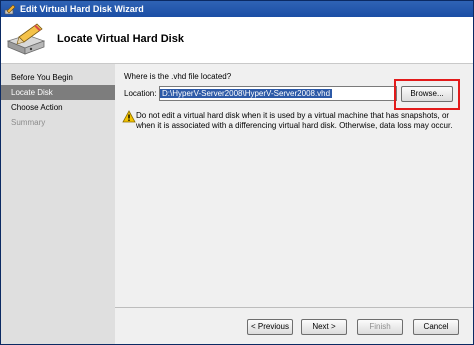 The height and width of the screenshot is (345, 474). Describe the element at coordinates (26, 40) in the screenshot. I see `hard-disk-pencil-icon` at that location.